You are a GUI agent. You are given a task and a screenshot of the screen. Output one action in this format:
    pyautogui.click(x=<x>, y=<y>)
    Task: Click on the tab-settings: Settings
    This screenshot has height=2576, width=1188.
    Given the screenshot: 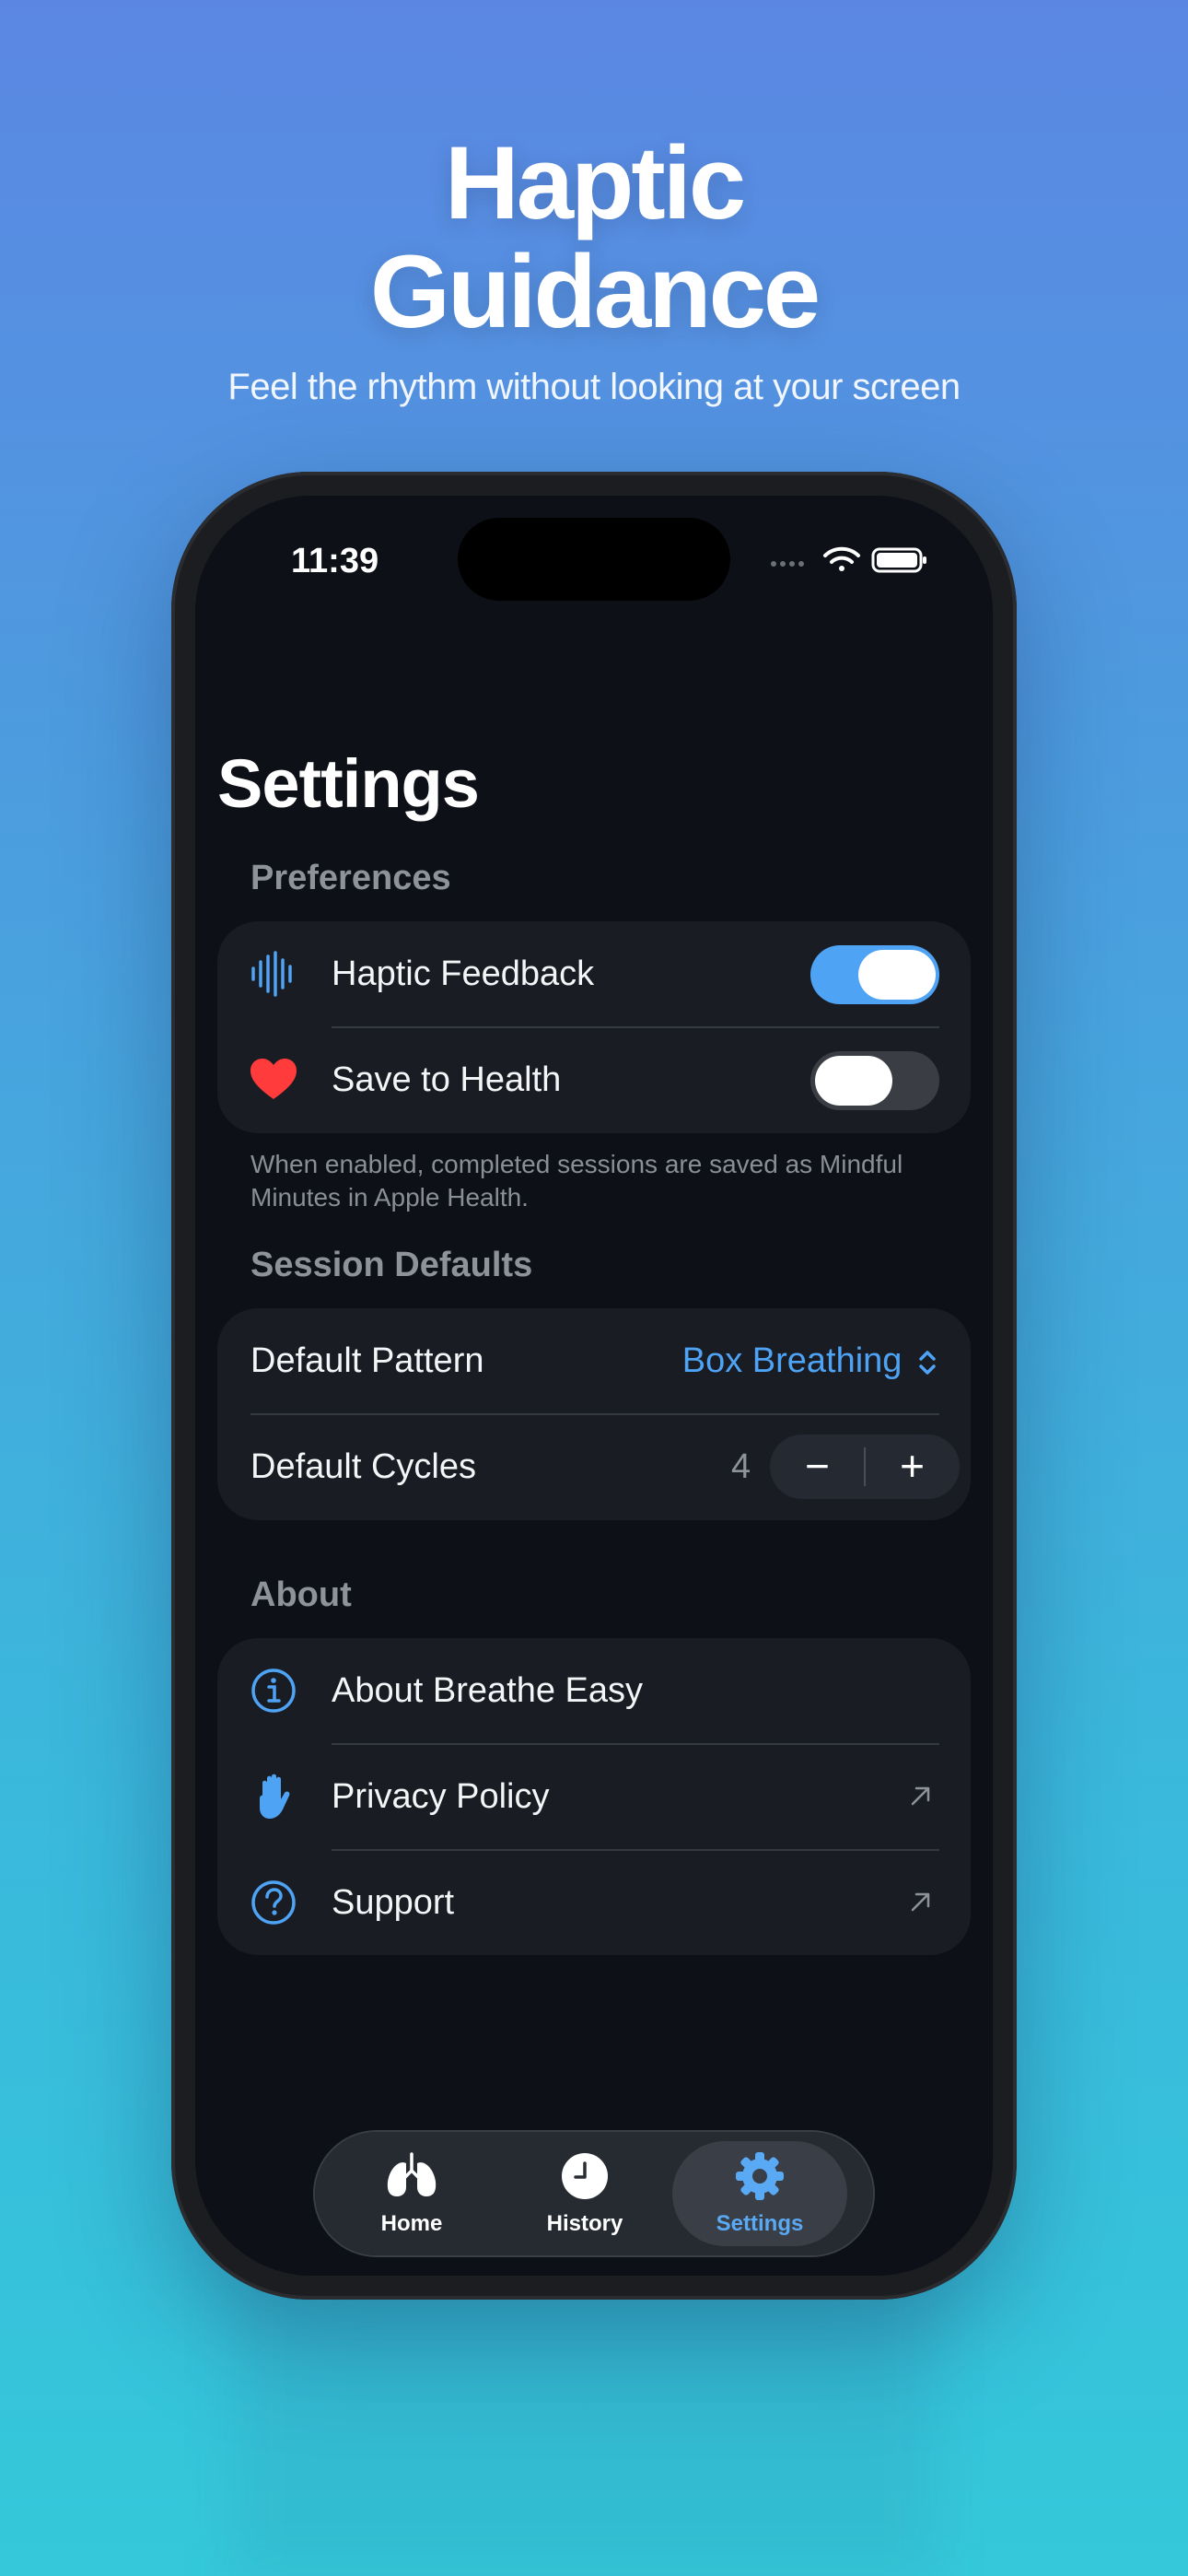 What is the action you would take?
    pyautogui.click(x=759, y=2193)
    